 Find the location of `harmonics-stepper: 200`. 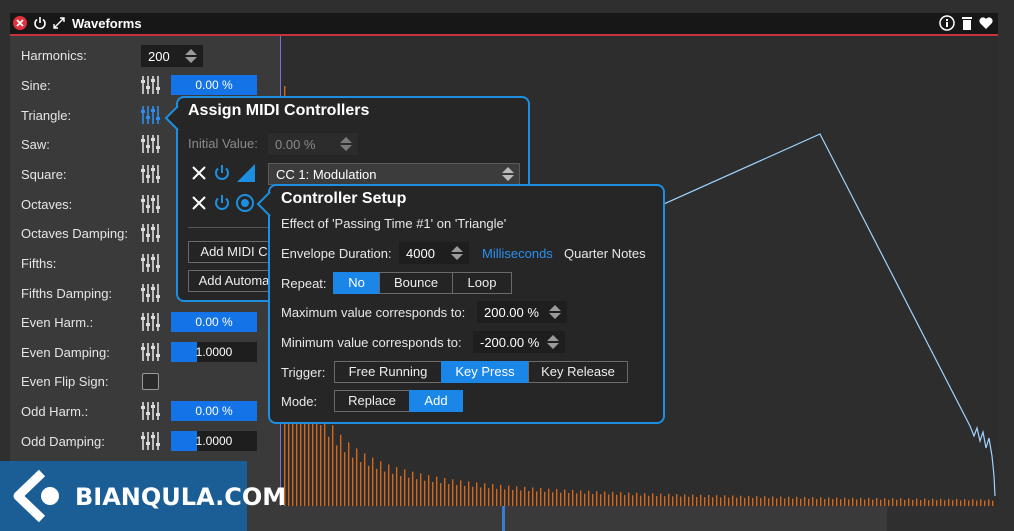

harmonics-stepper: 200 is located at coordinates (172, 56).